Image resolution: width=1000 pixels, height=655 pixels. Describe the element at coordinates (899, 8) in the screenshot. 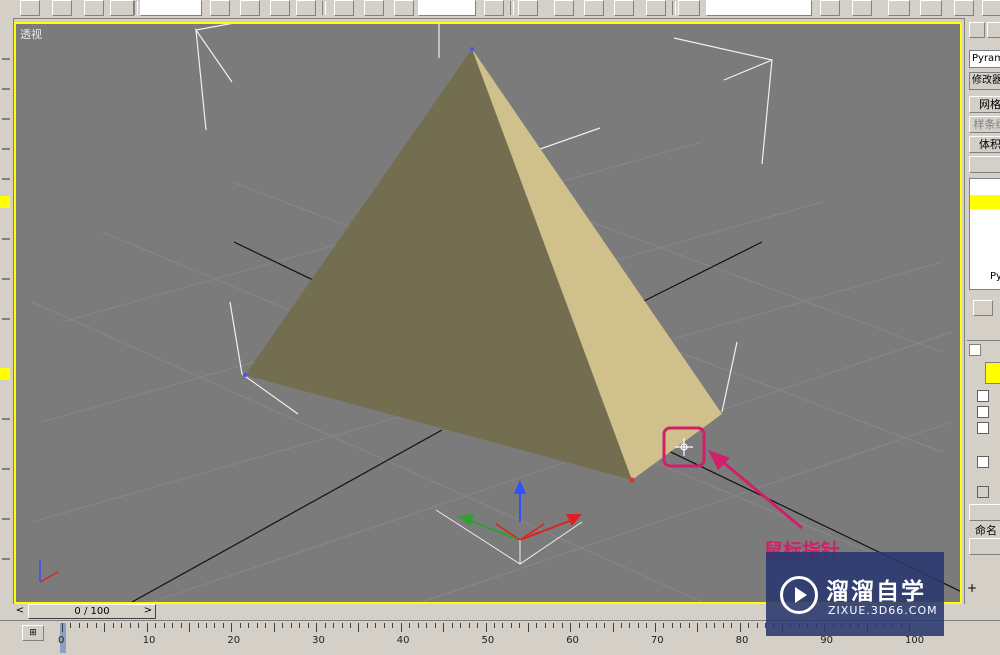

I see `layer-icon` at that location.